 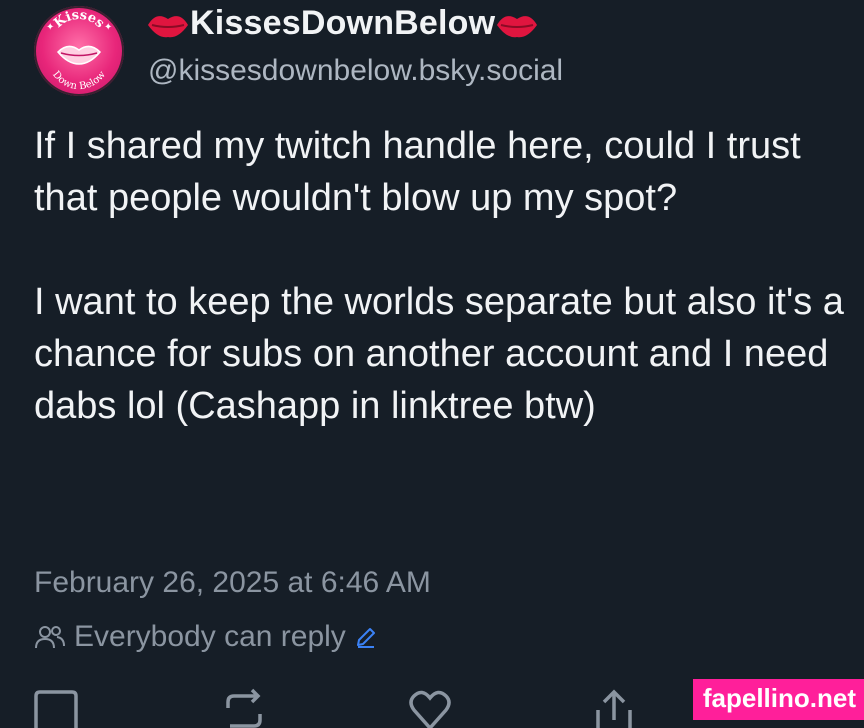 What do you see at coordinates (778, 699) in the screenshot?
I see `watermark: fapellino.net` at bounding box center [778, 699].